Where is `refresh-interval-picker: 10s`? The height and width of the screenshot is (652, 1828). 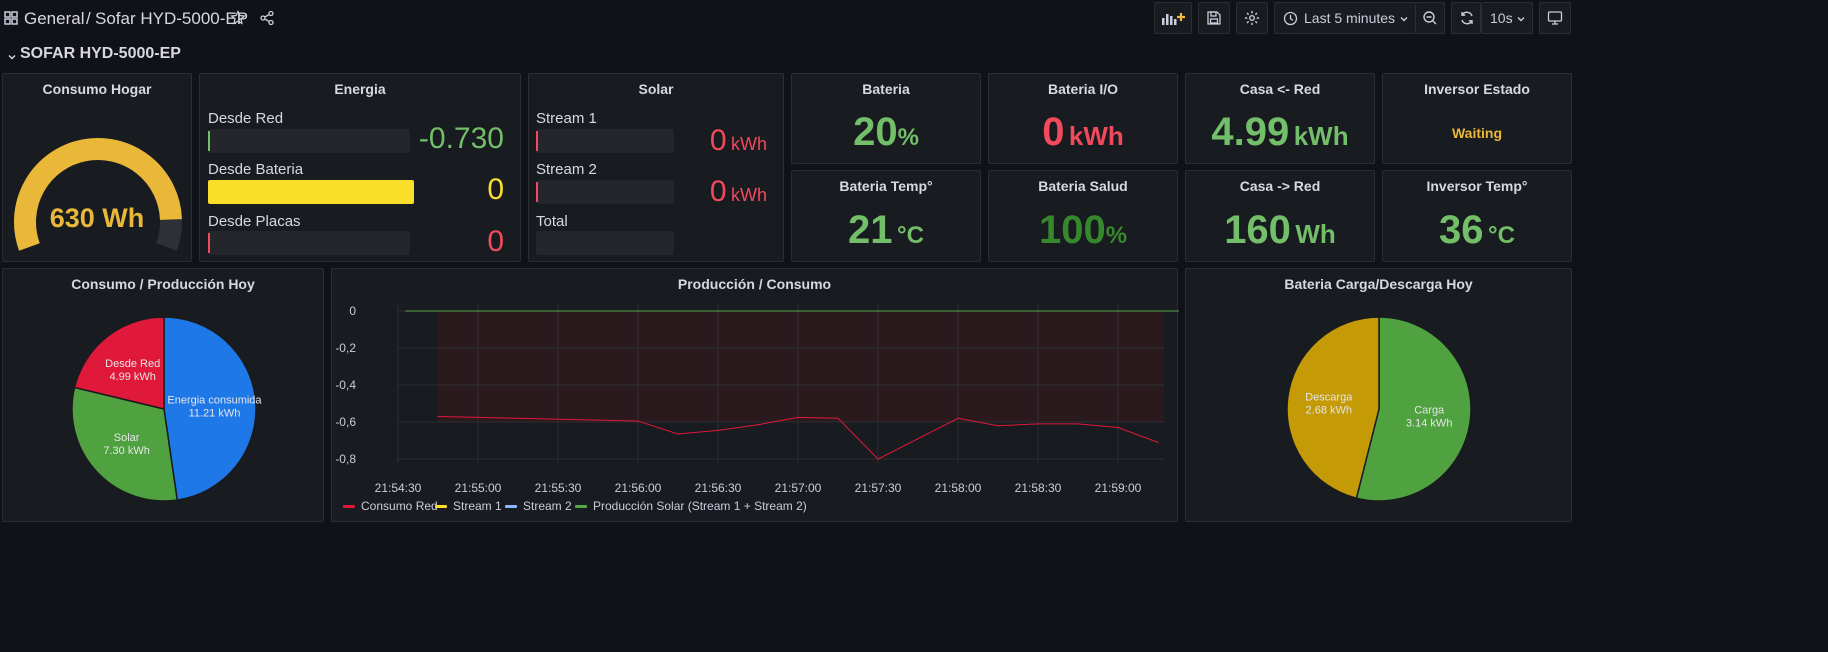
refresh-interval-picker: 10s is located at coordinates (1507, 18).